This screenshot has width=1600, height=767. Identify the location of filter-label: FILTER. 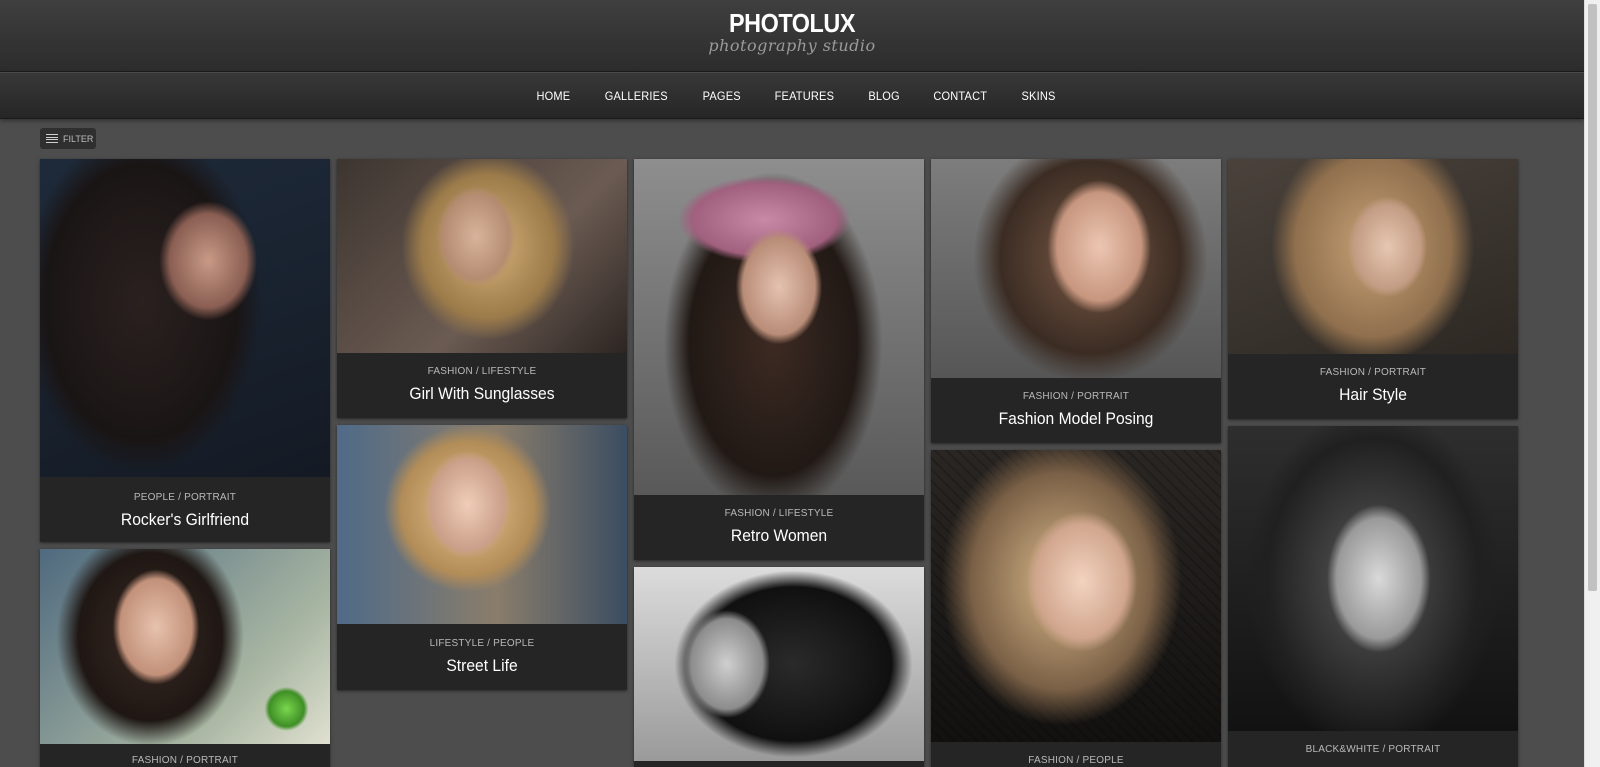
(78, 138).